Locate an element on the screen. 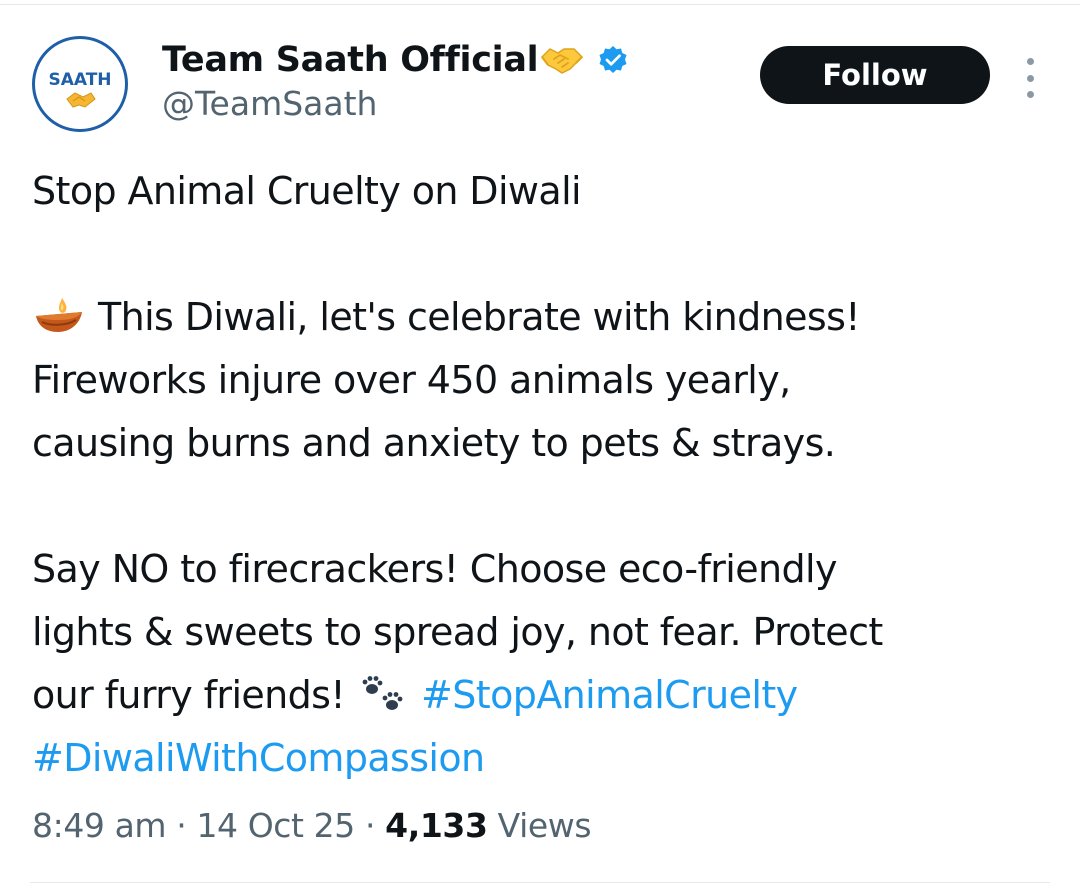 The width and height of the screenshot is (1080, 890). tweet-metadata: 8:49 am · 14 Oct 25 · 4,133 Views is located at coordinates (312, 825).